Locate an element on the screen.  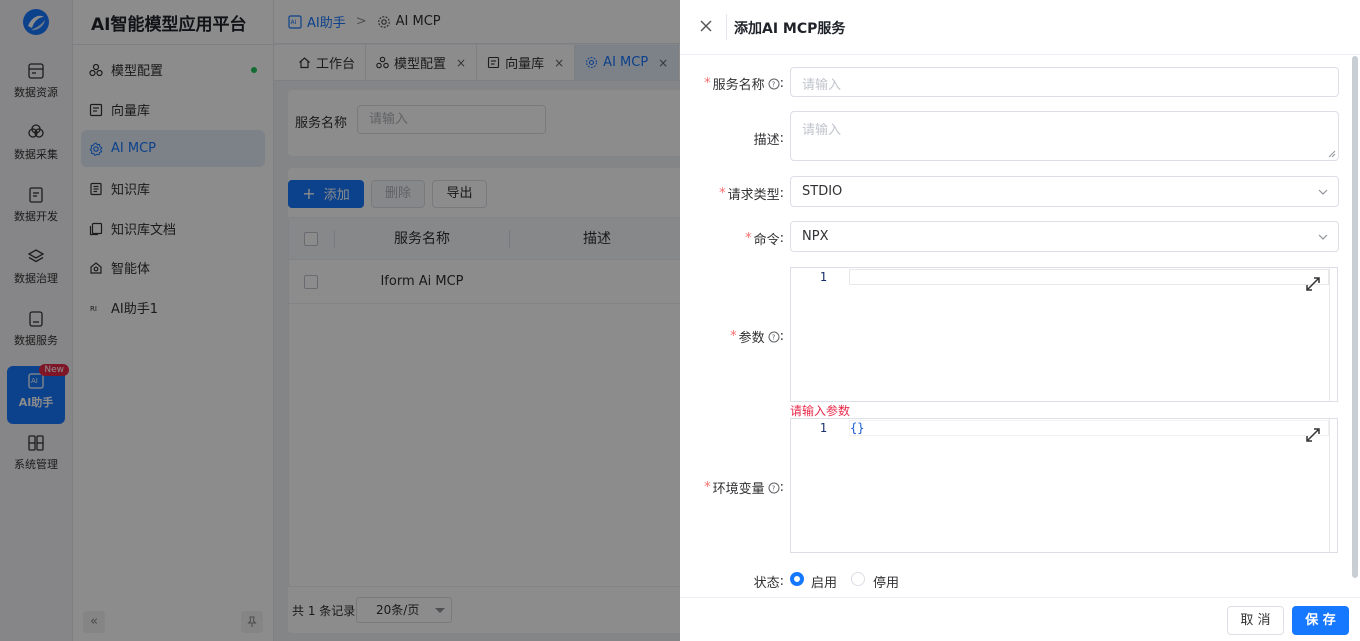
field-label-text: 请求类型 is located at coordinates (753, 195).